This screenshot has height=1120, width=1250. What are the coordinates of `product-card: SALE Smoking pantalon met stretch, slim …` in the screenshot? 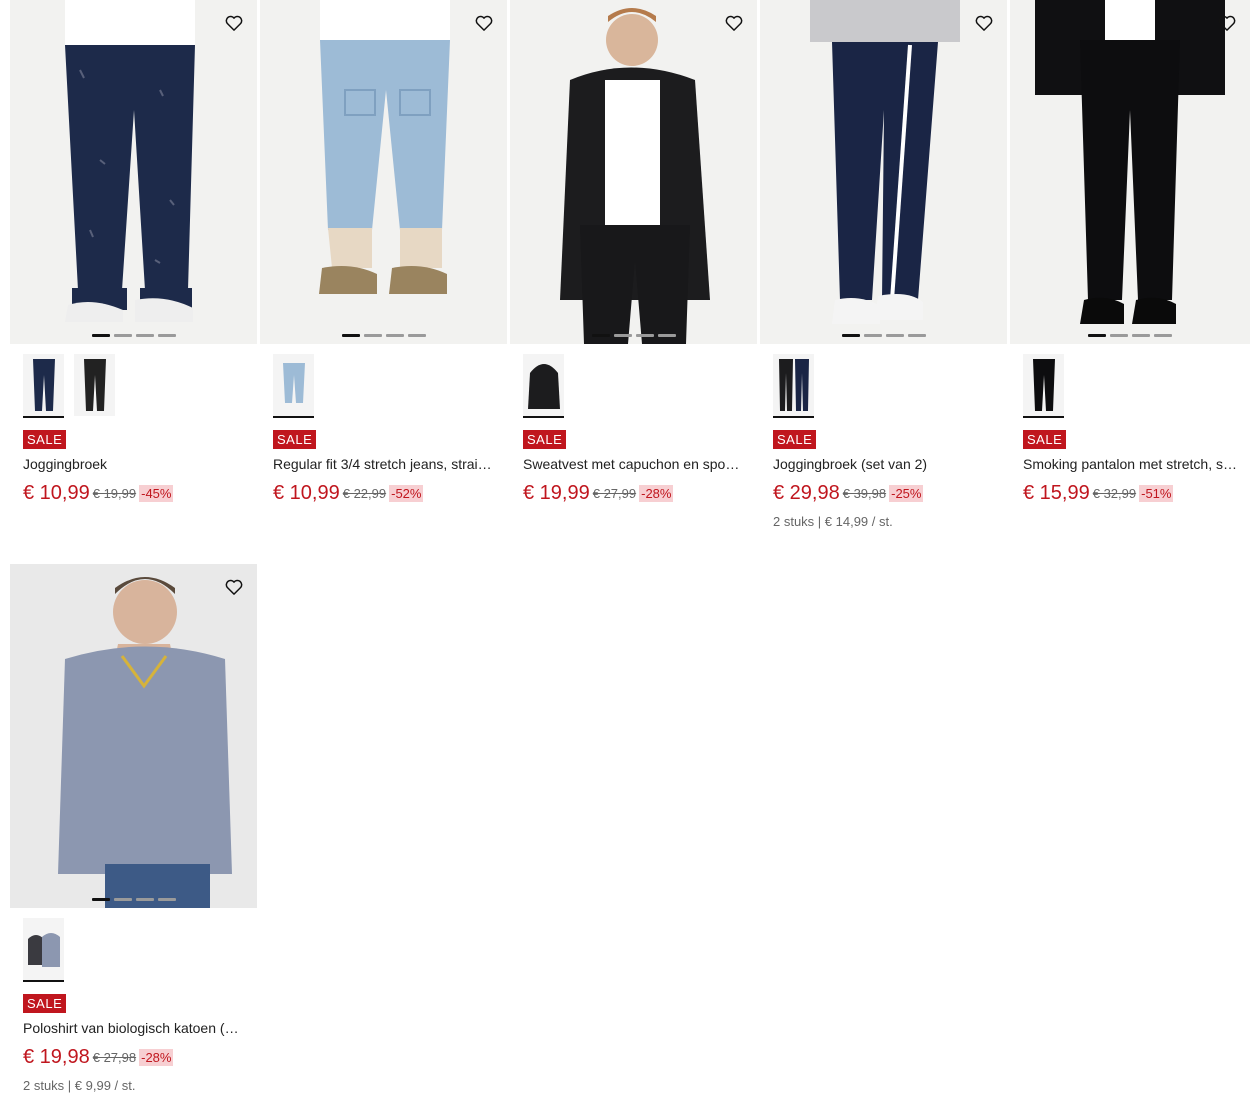 It's located at (1130, 252).